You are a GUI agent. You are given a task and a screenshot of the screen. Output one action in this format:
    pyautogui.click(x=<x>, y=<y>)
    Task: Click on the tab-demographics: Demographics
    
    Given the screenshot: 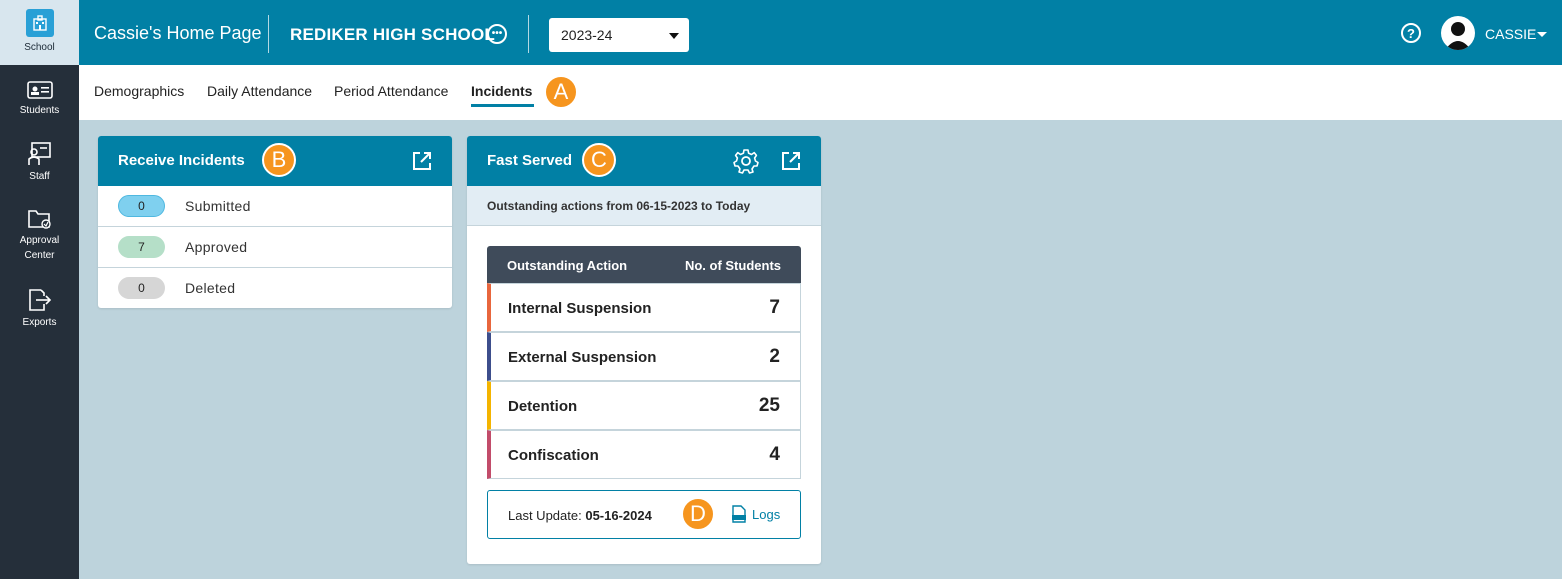 What is the action you would take?
    pyautogui.click(x=139, y=91)
    